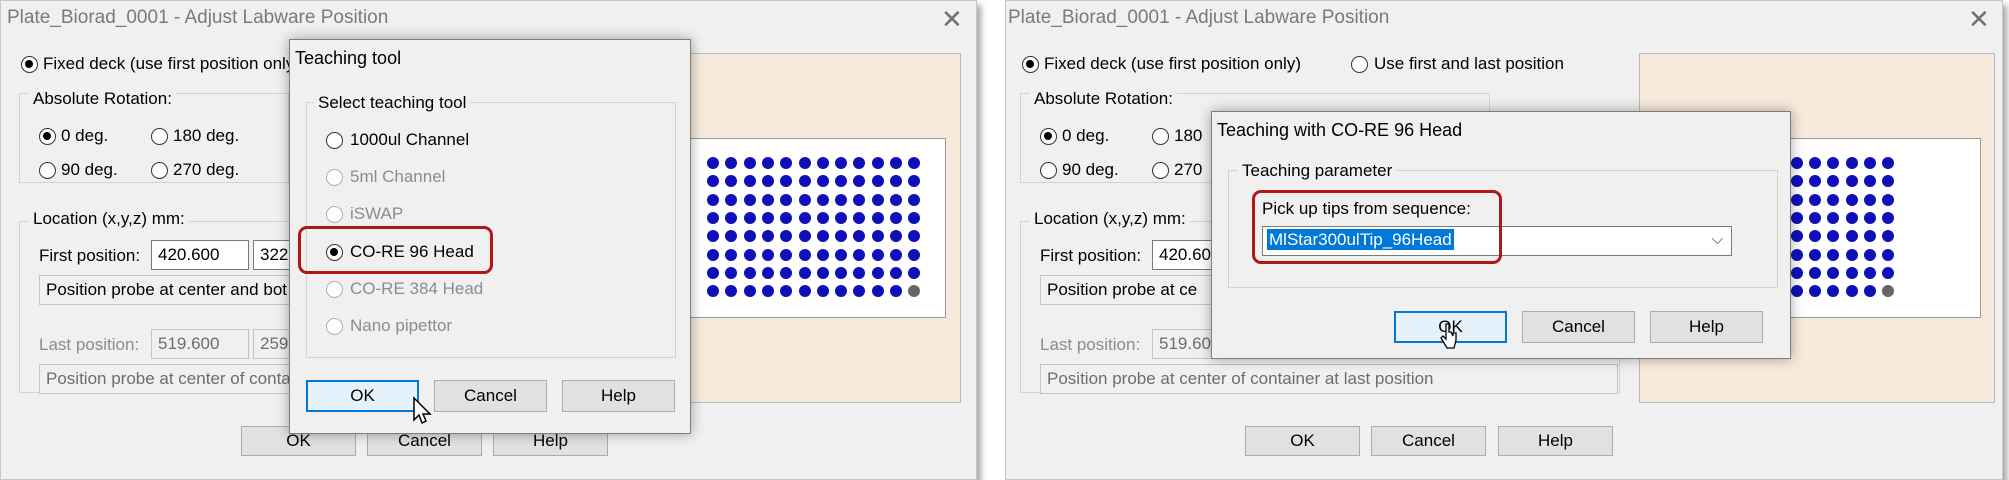 The image size is (2009, 480). Describe the element at coordinates (401, 325) in the screenshot. I see `option-nano-label: Nano pipettor` at that location.